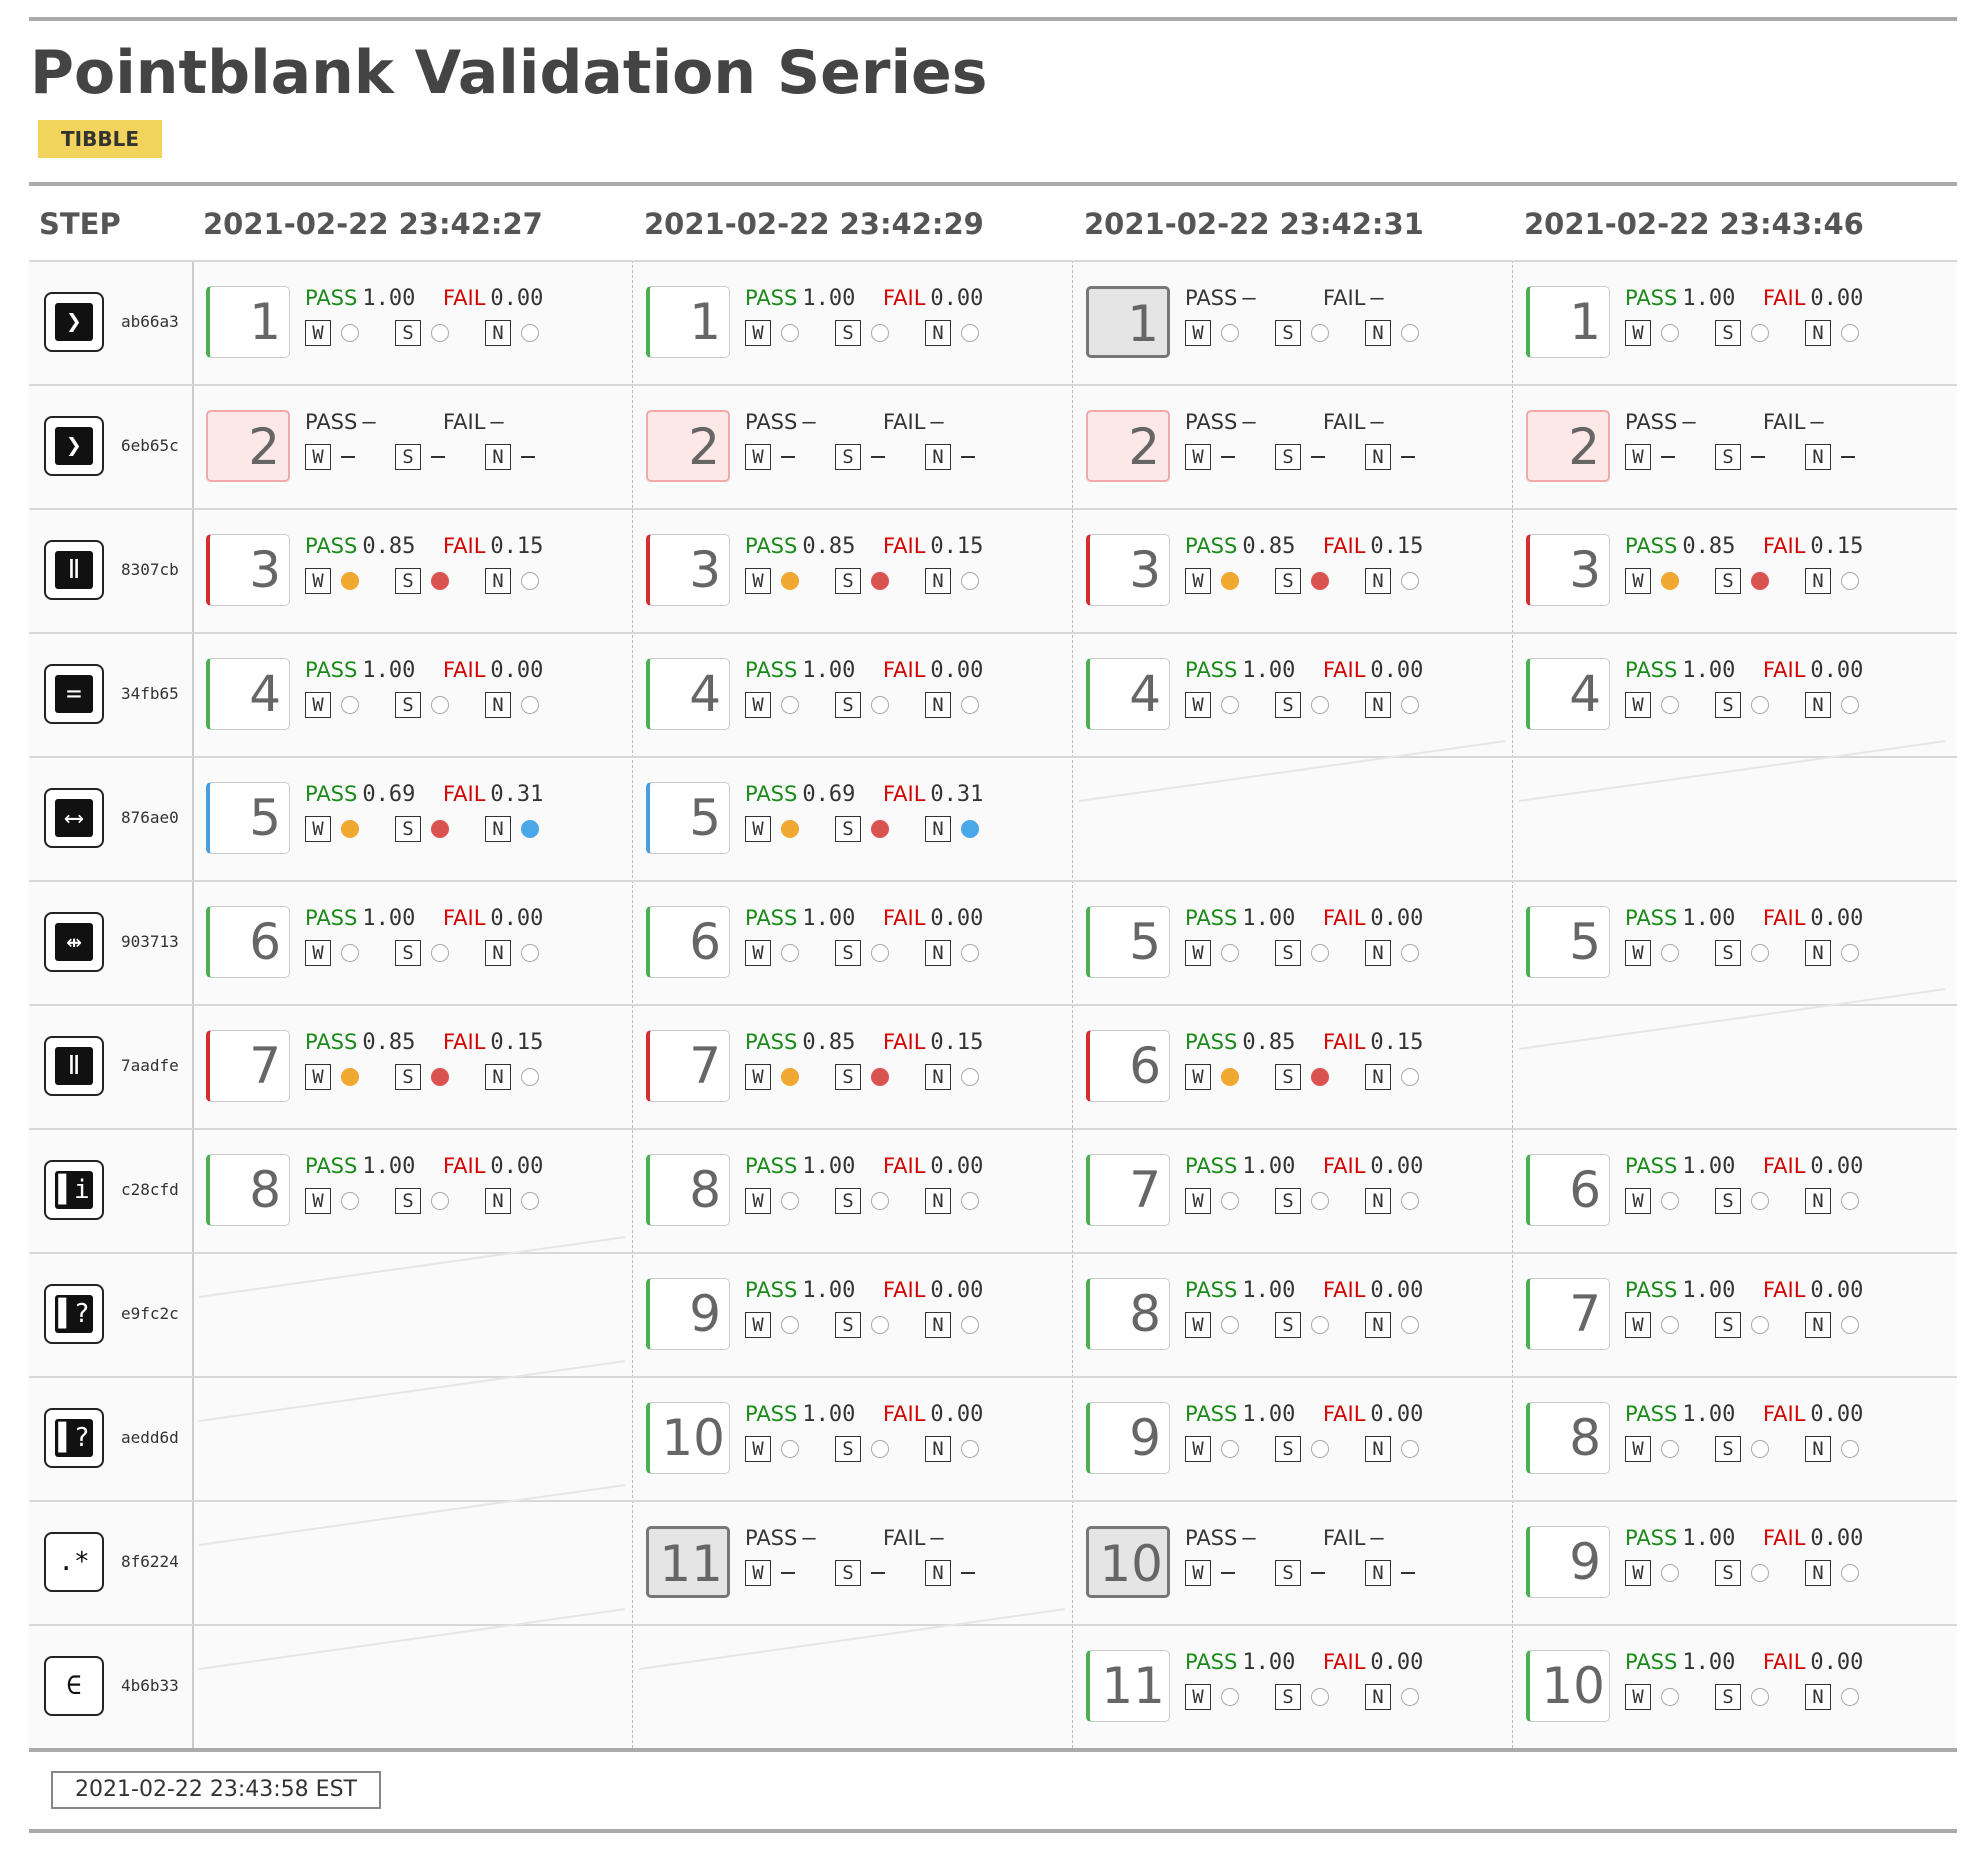 The width and height of the screenshot is (1976, 1850). What do you see at coordinates (509, 73) in the screenshot?
I see `page-title: Pointblank Validation Series` at bounding box center [509, 73].